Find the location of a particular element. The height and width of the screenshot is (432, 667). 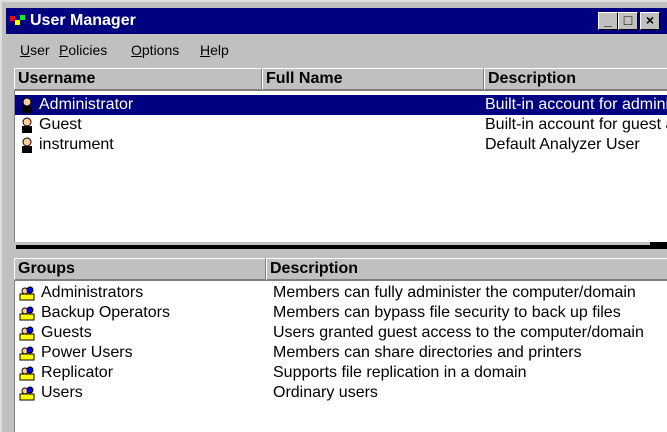

group-name: Replicator is located at coordinates (77, 372).